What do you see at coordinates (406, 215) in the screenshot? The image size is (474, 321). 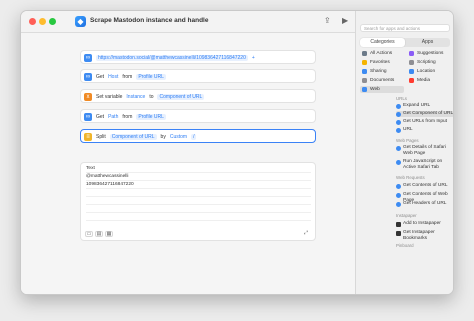 I see `section-title: Instapaper` at bounding box center [406, 215].